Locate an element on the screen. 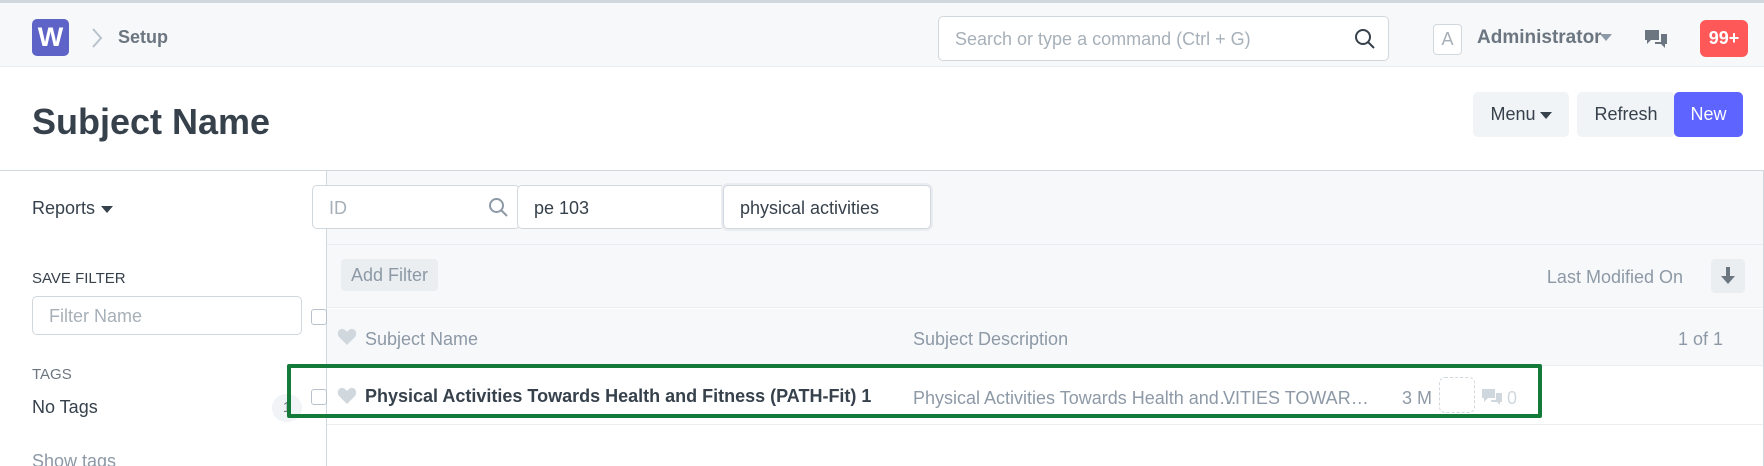  page-title: Subject Name is located at coordinates (151, 121).